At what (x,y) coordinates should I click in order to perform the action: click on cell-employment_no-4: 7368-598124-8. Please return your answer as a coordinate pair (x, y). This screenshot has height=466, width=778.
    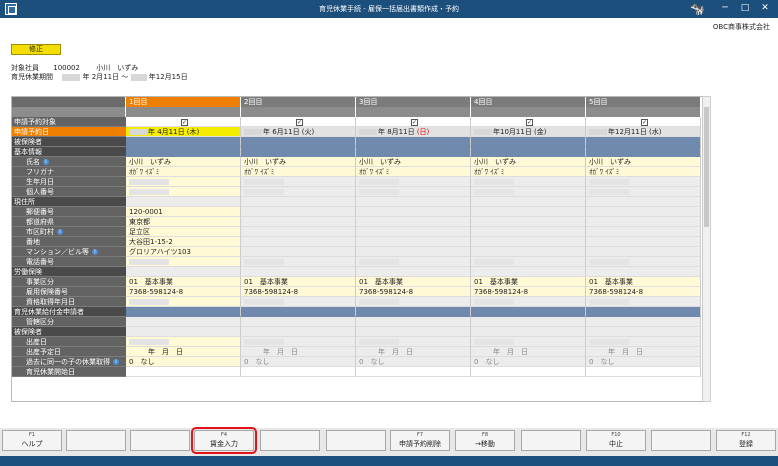
    Looking at the image, I should click on (528, 292).